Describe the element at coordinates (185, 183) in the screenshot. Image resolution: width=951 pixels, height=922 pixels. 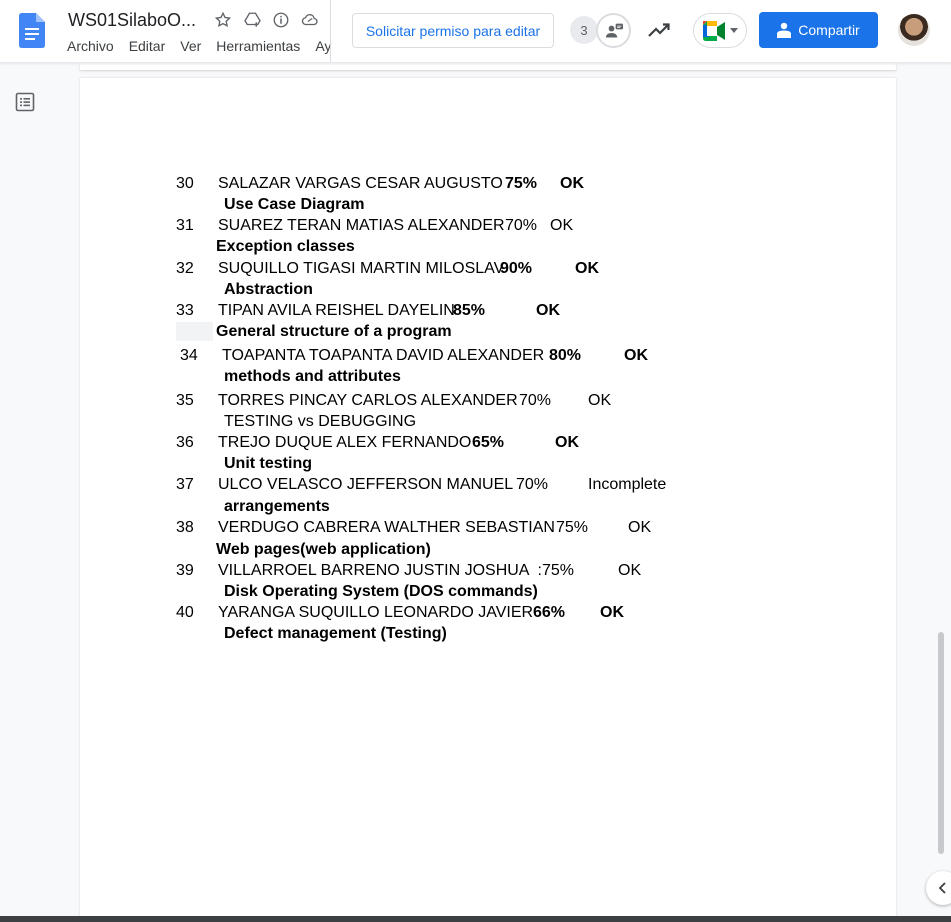
I see `row-number: 30` at that location.